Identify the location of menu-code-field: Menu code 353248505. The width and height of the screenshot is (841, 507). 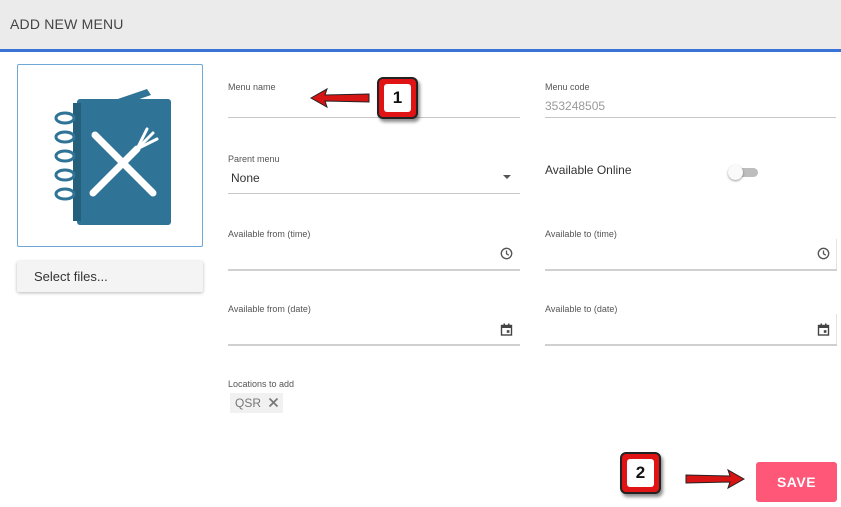
(690, 100).